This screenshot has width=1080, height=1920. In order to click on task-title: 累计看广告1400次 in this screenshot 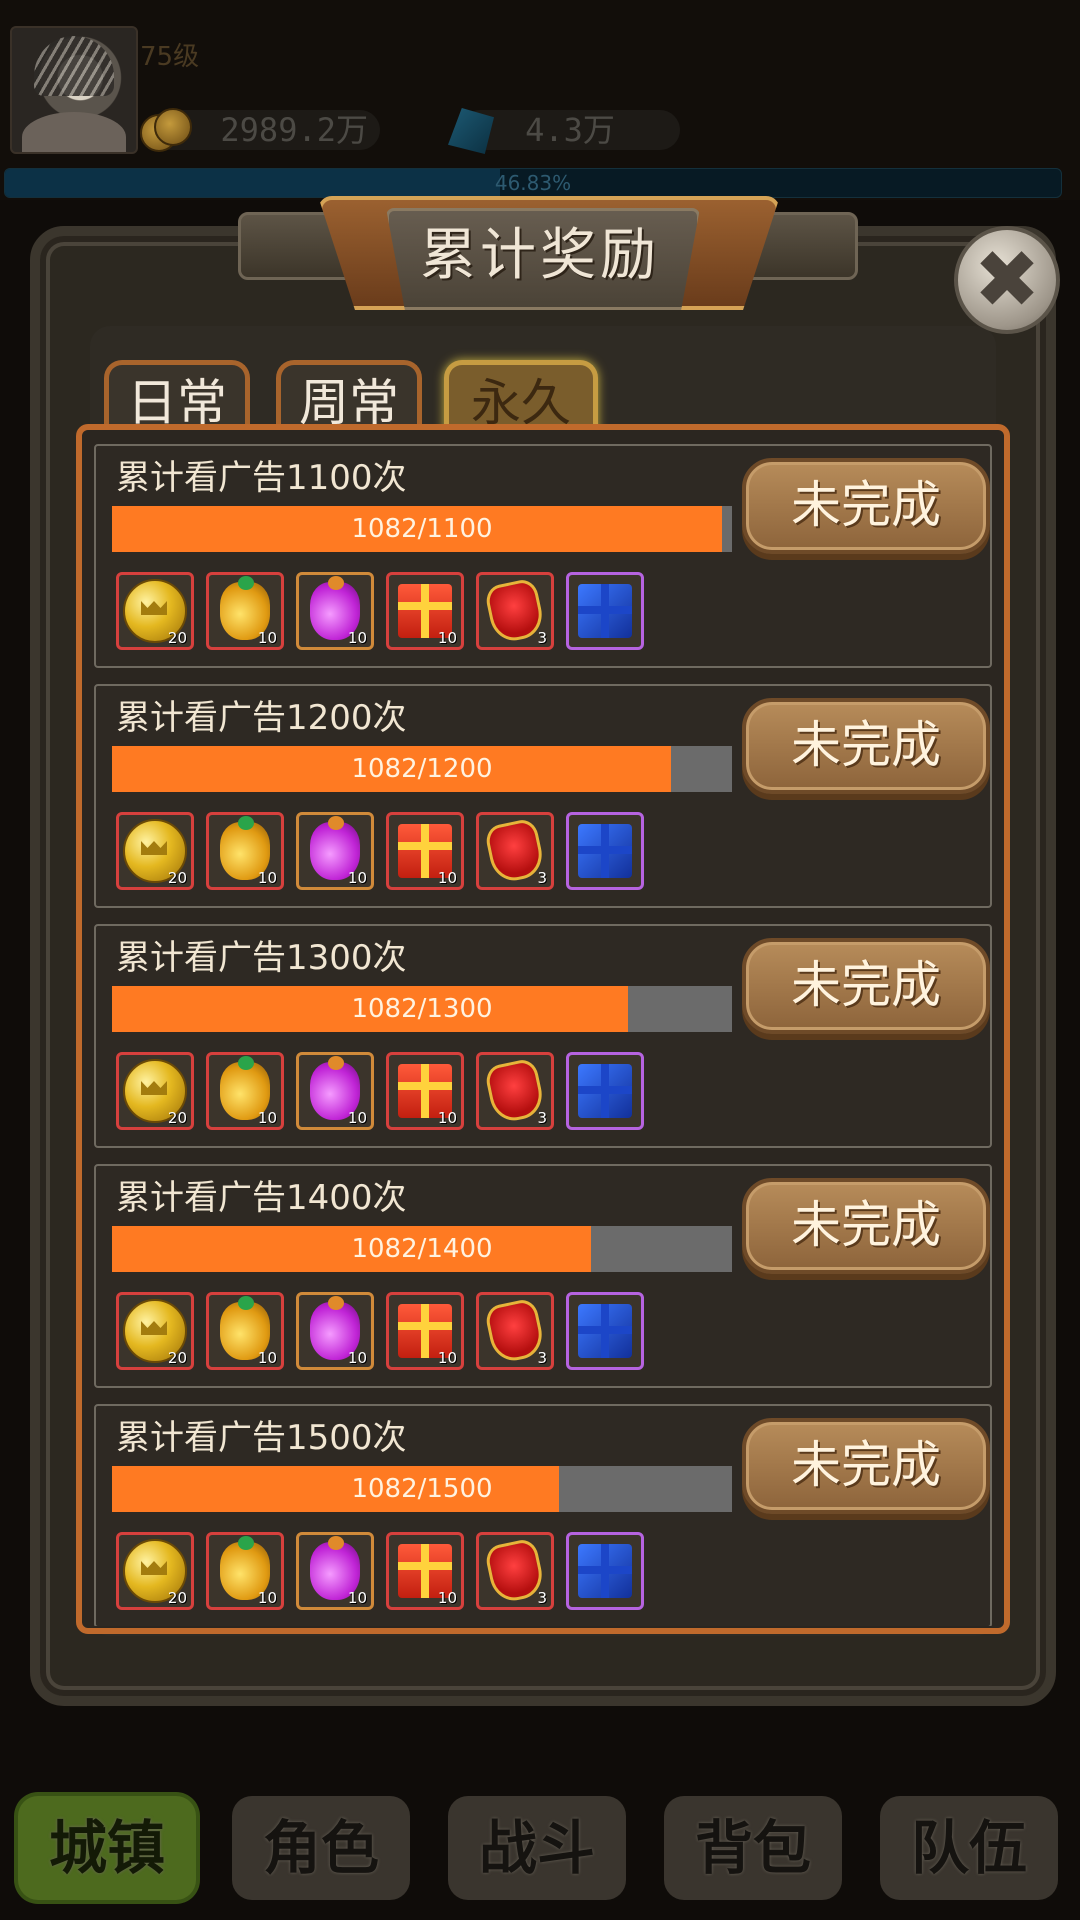, I will do `click(261, 1198)`.